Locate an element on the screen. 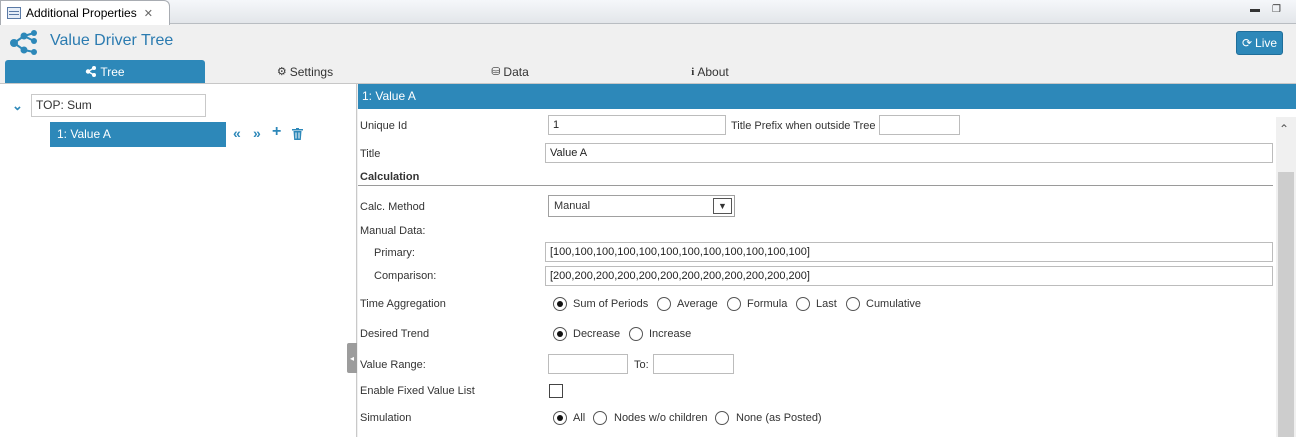  radio-cumulative is located at coordinates (853, 304).